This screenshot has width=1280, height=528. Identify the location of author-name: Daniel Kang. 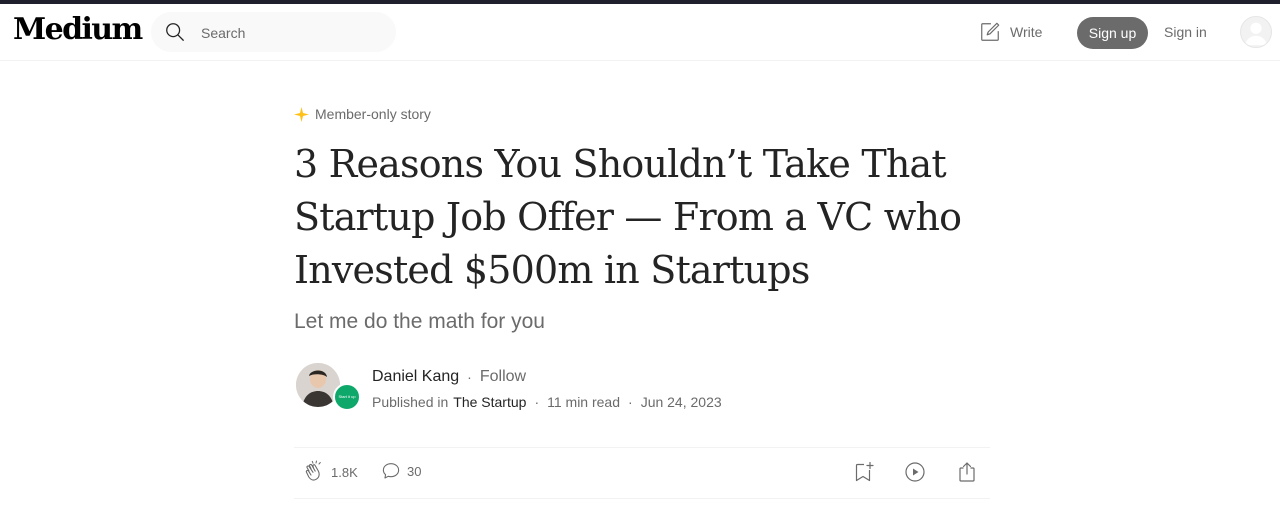
(415, 377).